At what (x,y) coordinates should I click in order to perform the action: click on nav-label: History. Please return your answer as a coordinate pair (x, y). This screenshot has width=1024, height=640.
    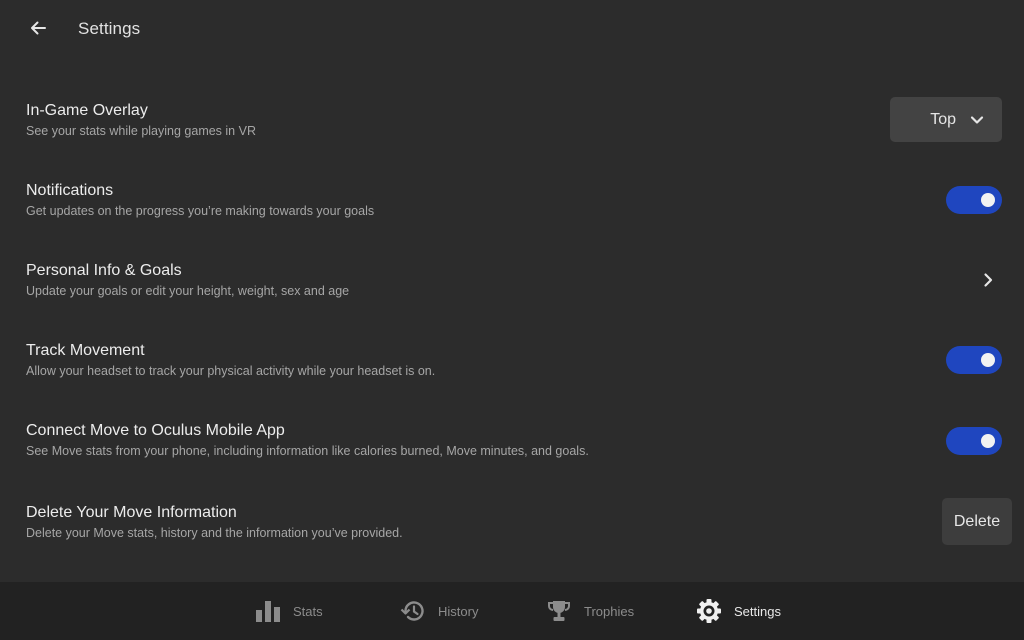
    Looking at the image, I should click on (458, 611).